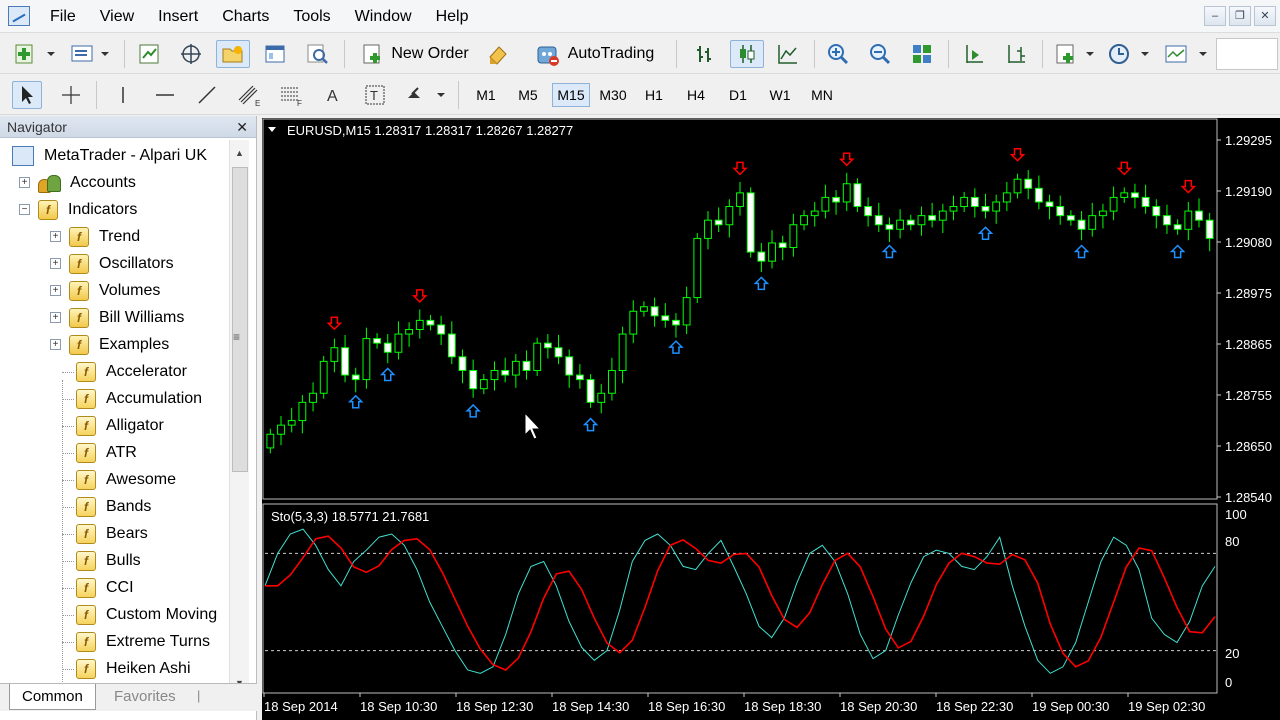 This screenshot has height=720, width=1280. I want to click on chart-shift-button, so click(1016, 54).